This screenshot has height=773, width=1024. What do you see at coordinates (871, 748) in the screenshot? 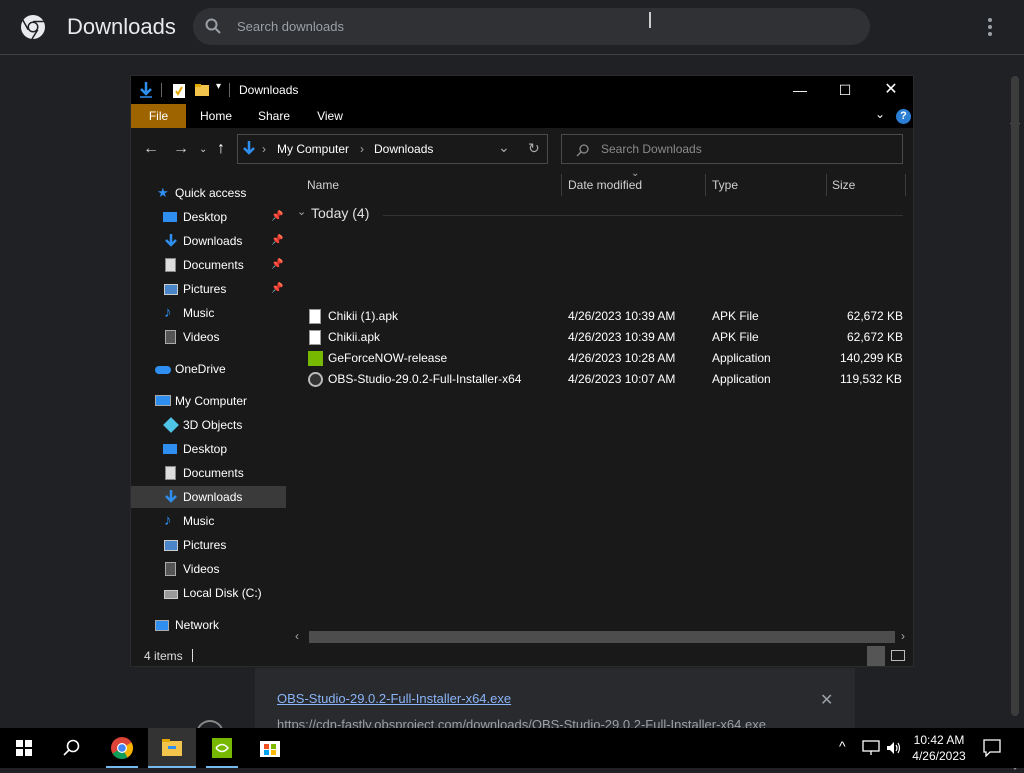
I see `network-status-icon` at bounding box center [871, 748].